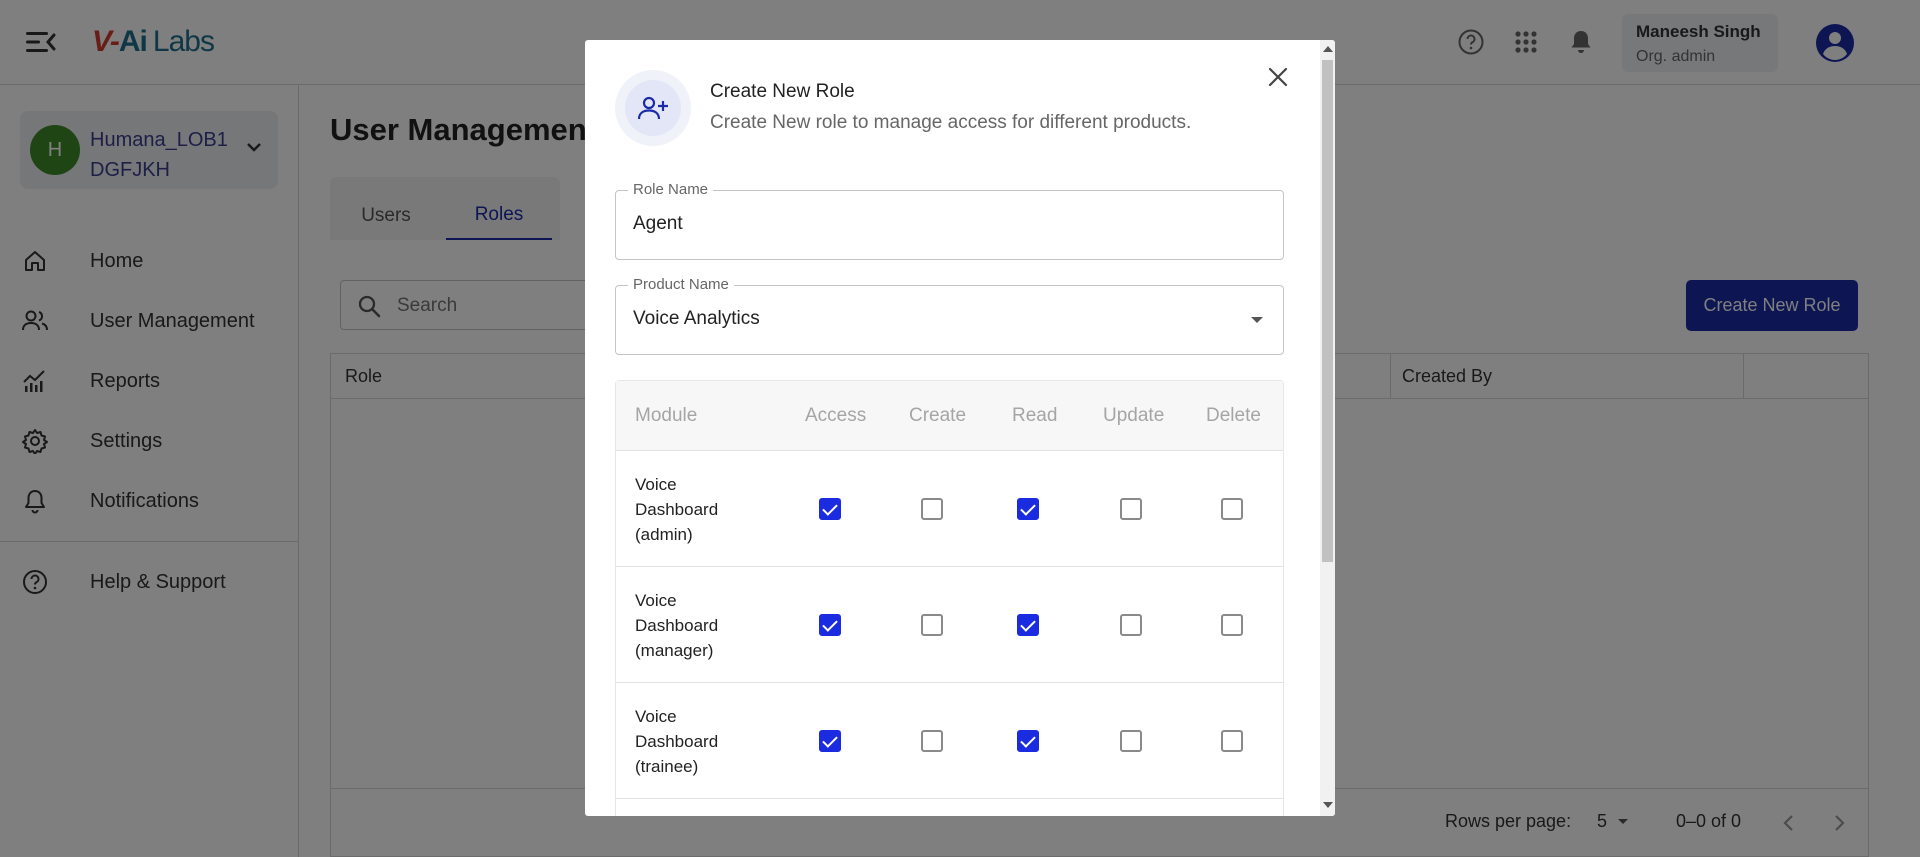  Describe the element at coordinates (1328, 49) in the screenshot. I see `scroll-up-icon` at that location.